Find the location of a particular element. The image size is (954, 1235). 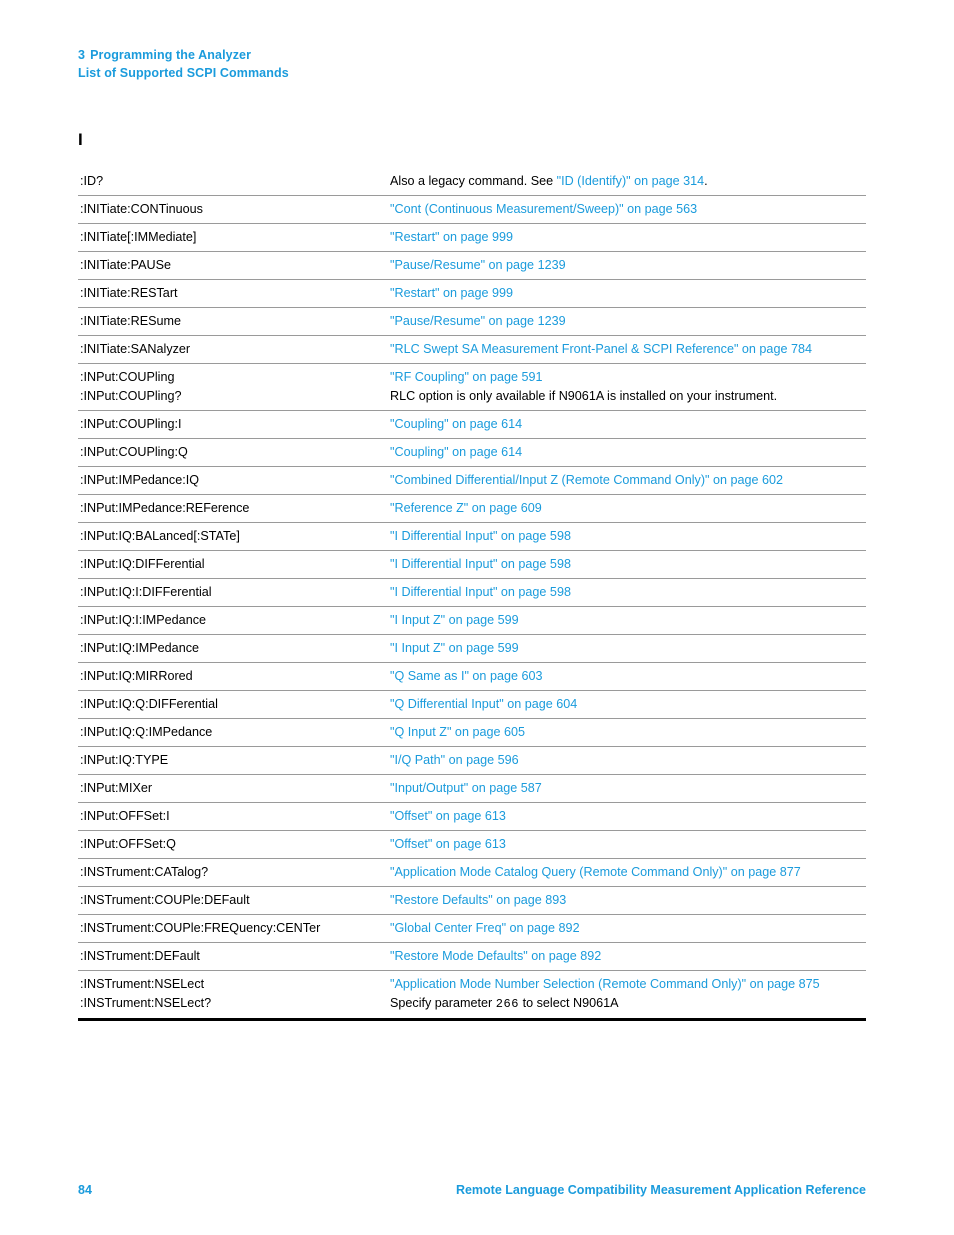

cross-reference-link: "Q Differential Input" on page 604 is located at coordinates (483, 704).